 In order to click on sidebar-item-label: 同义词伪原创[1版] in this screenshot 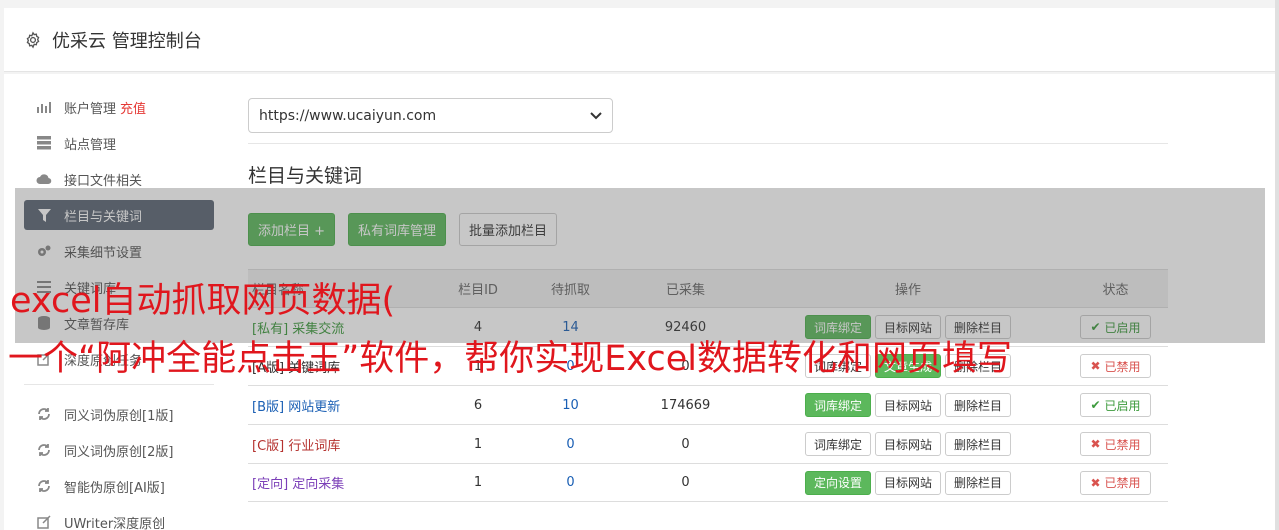, I will do `click(119, 416)`.